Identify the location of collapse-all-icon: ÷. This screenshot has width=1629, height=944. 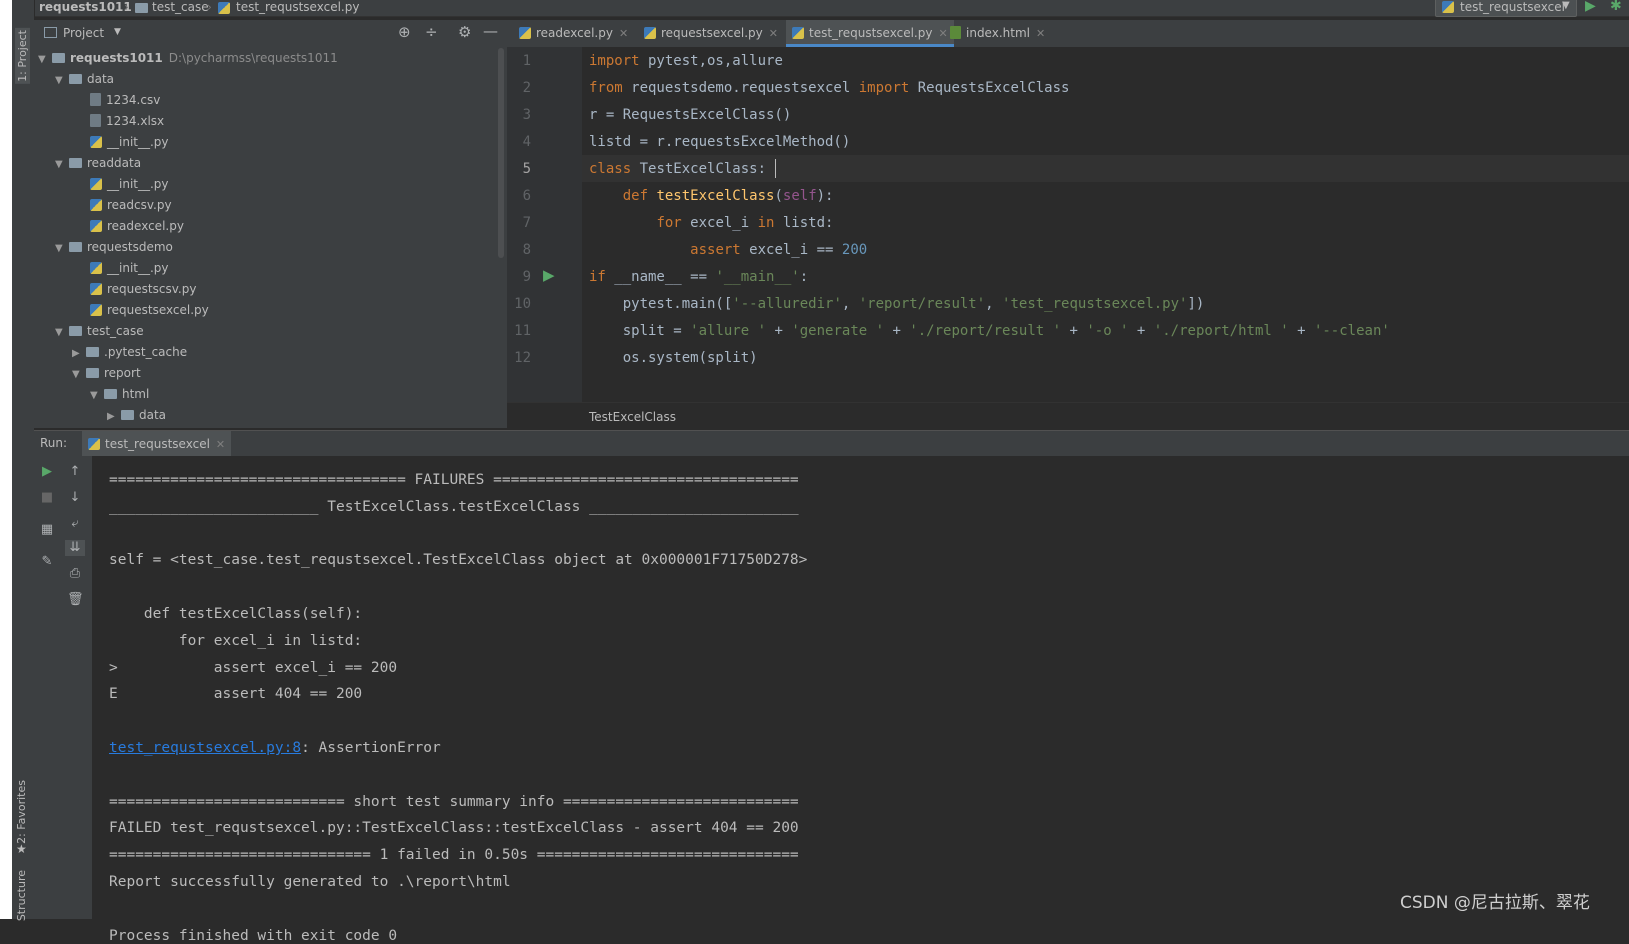
(431, 32).